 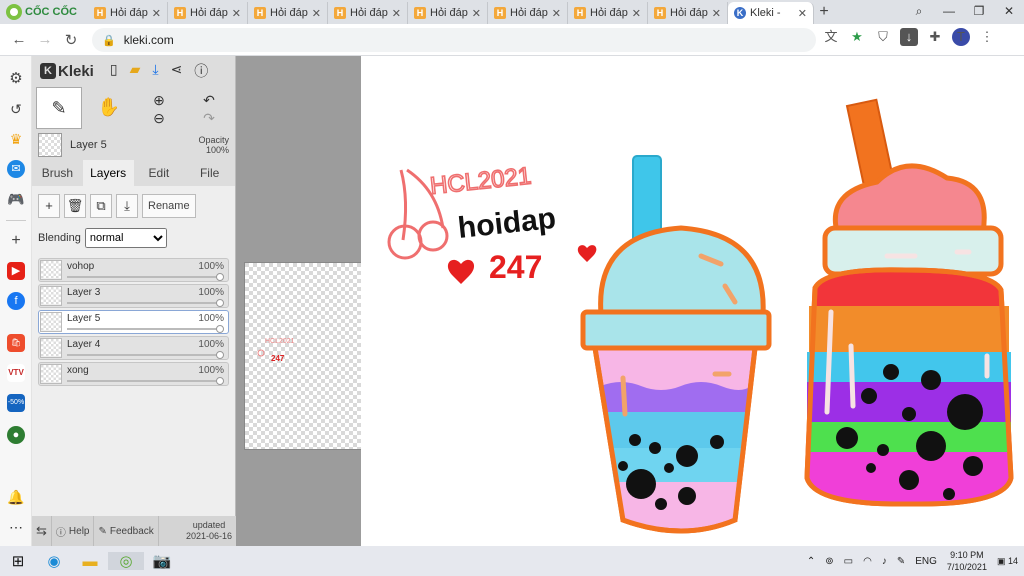 What do you see at coordinates (16, 527) in the screenshot?
I see `more-dots-icon: ⋯` at bounding box center [16, 527].